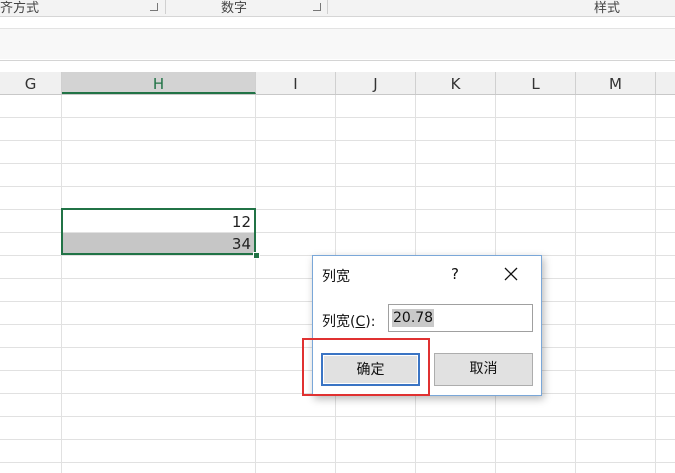  What do you see at coordinates (455, 274) in the screenshot?
I see `help-button: ?` at bounding box center [455, 274].